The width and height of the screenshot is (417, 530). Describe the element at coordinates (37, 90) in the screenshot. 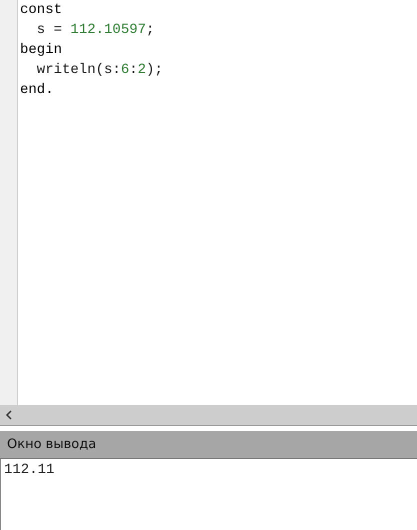

I see `code-line: end.` at that location.